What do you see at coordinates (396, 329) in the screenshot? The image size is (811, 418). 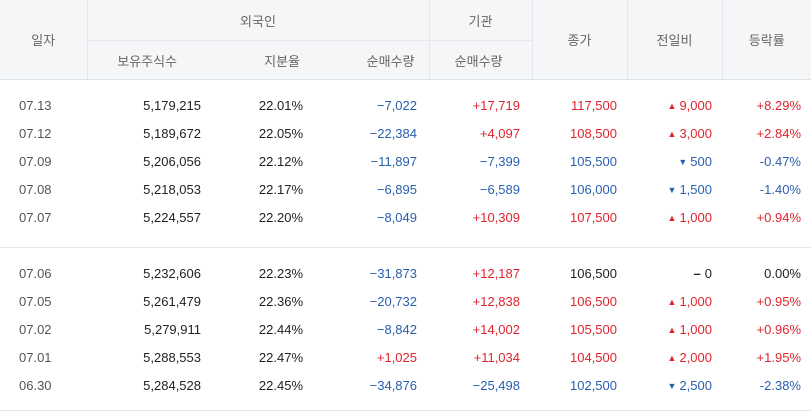 I see `foreign-net-cell-value: −8,842` at bounding box center [396, 329].